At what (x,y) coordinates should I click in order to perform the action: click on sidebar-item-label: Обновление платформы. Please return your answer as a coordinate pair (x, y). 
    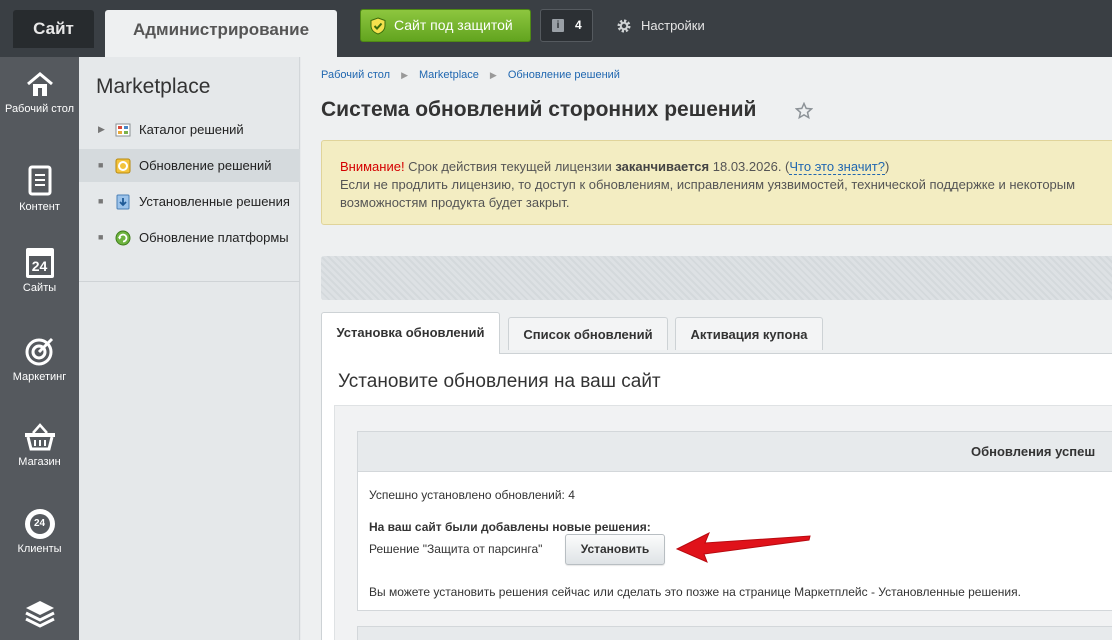
    Looking at the image, I should click on (214, 237).